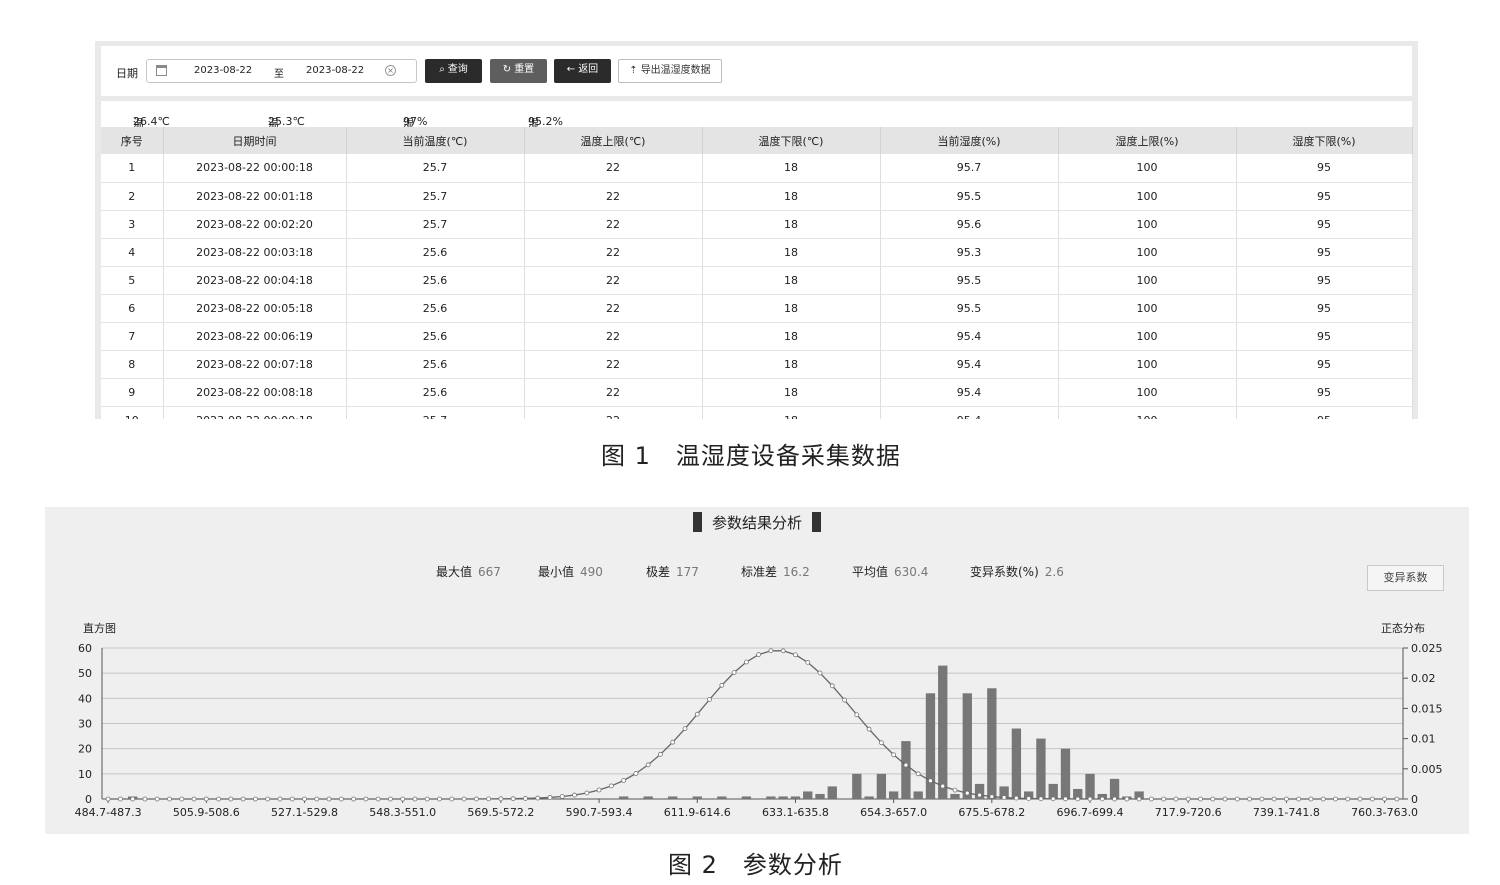 This screenshot has width=1500, height=885. I want to click on query-button-label: 查询, so click(457, 69).